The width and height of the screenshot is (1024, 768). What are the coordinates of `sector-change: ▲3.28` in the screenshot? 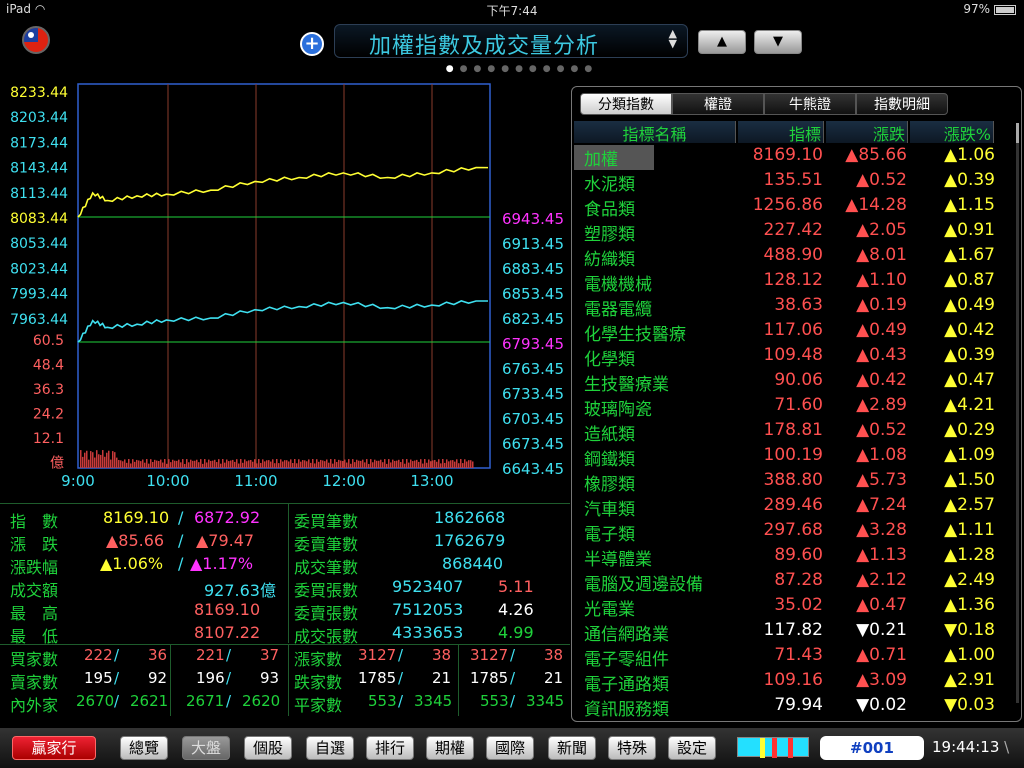 It's located at (881, 530).